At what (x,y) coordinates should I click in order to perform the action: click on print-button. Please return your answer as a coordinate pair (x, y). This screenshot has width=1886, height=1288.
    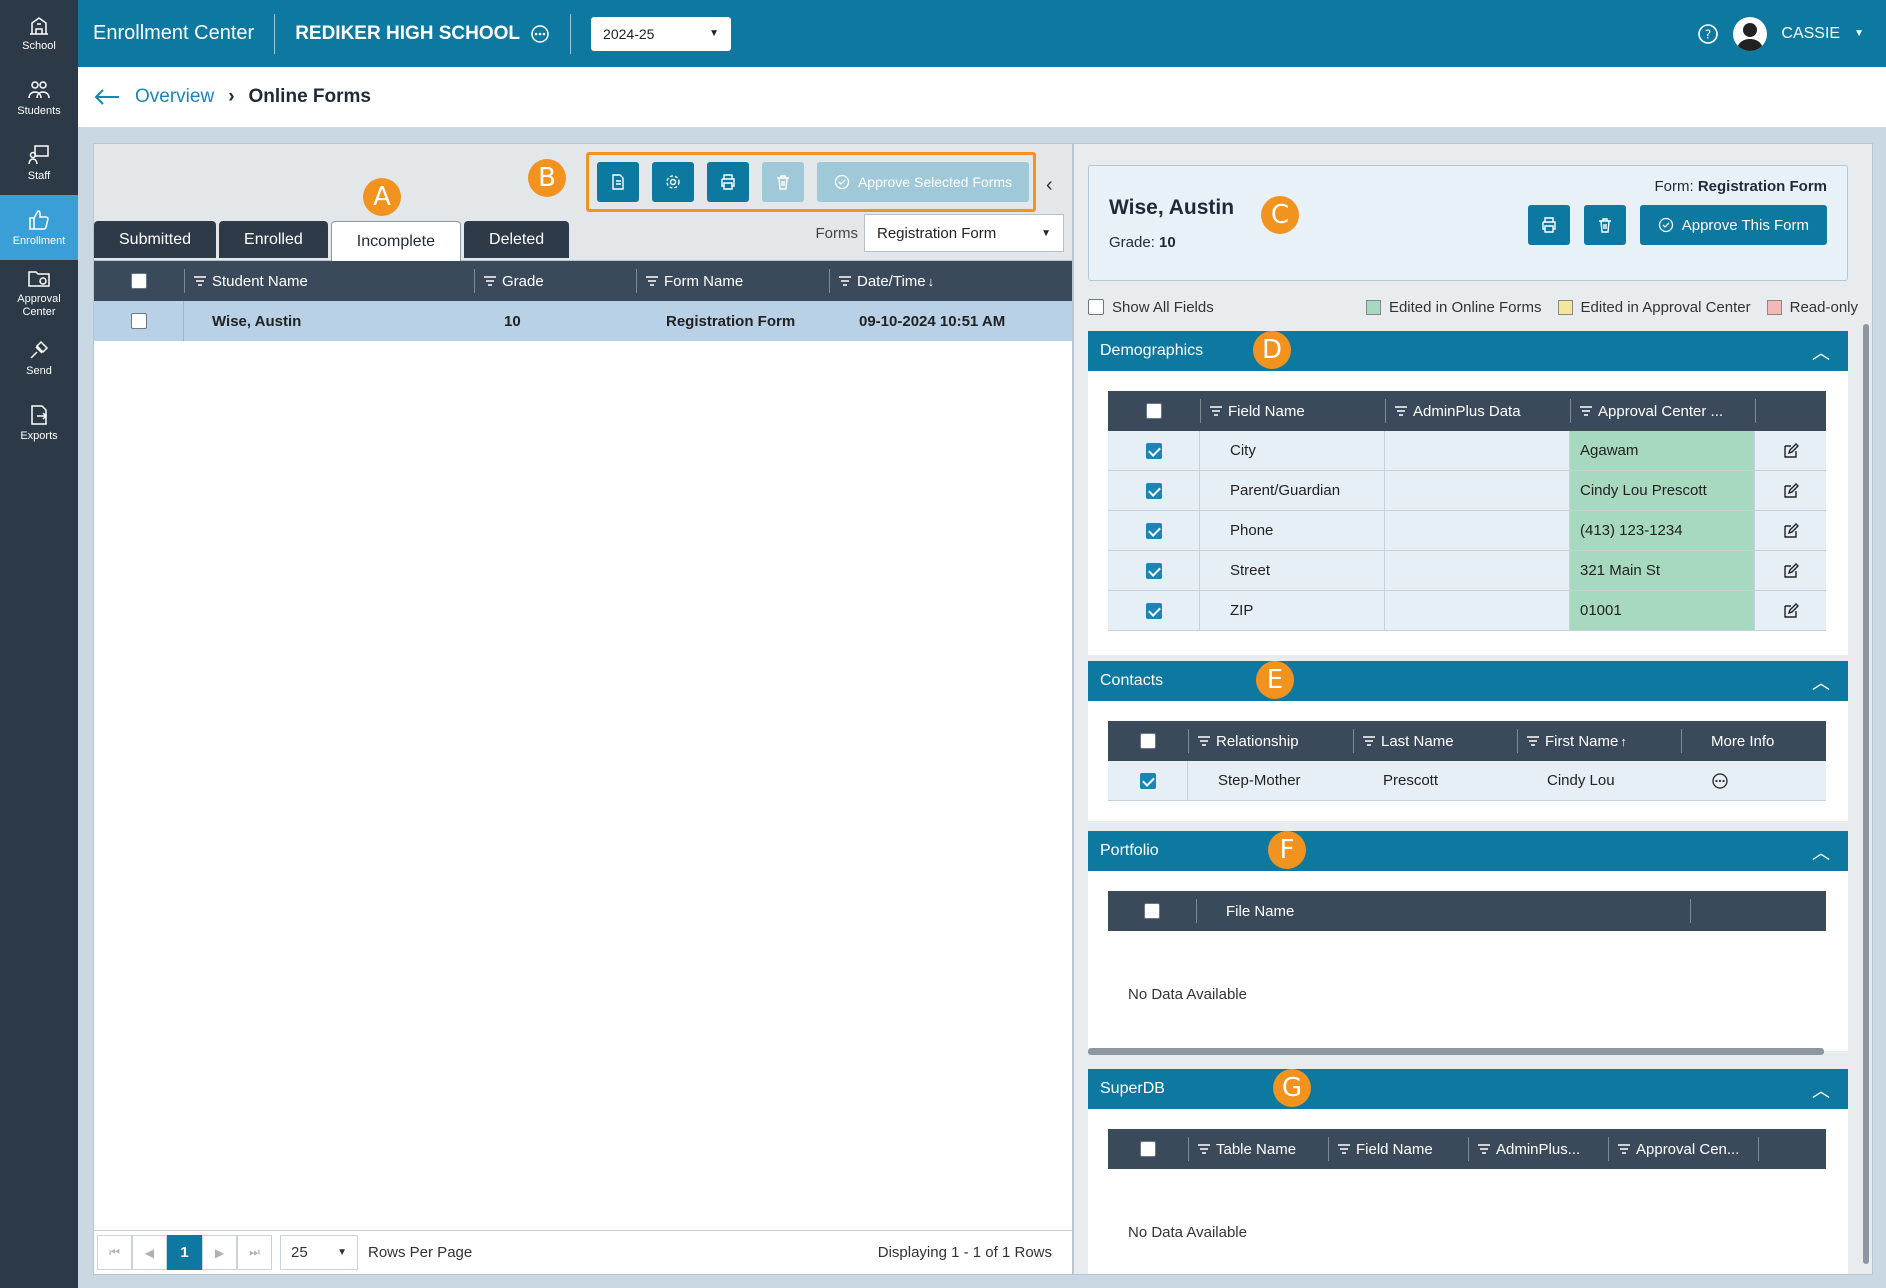
    Looking at the image, I should click on (728, 182).